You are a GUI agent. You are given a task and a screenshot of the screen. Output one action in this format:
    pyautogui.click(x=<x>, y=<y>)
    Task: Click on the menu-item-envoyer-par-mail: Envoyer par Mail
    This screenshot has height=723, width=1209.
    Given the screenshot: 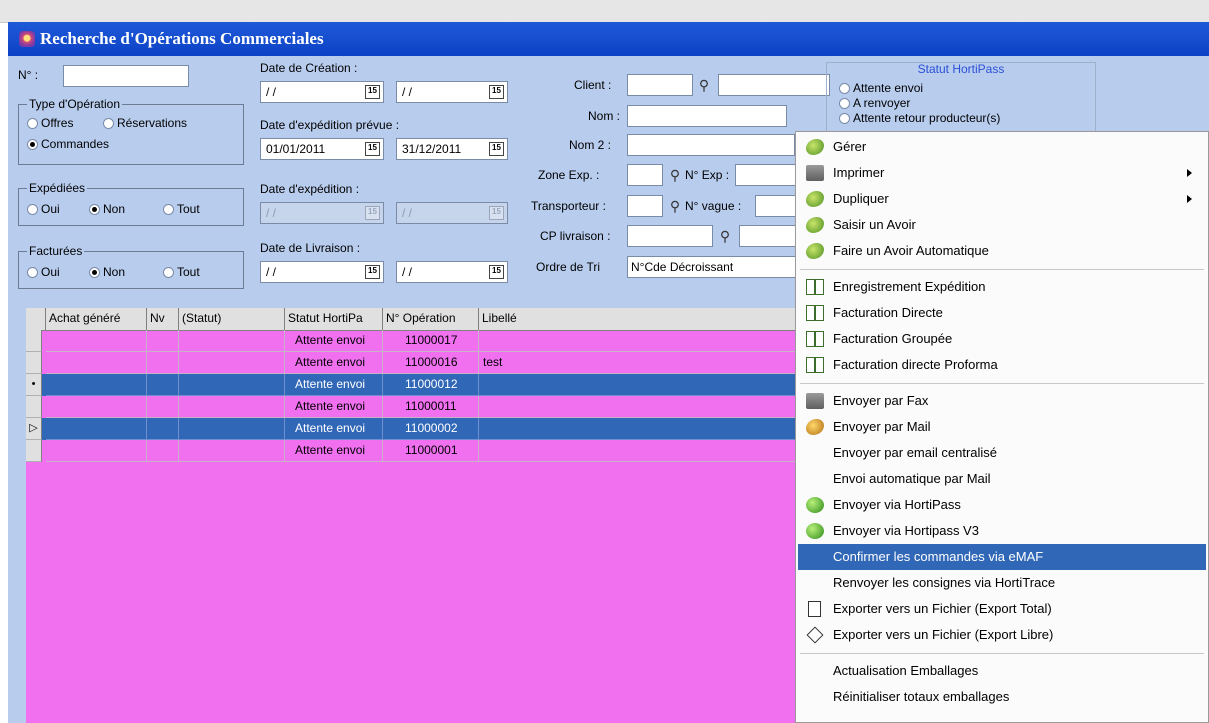 What is the action you would take?
    pyautogui.click(x=1002, y=427)
    